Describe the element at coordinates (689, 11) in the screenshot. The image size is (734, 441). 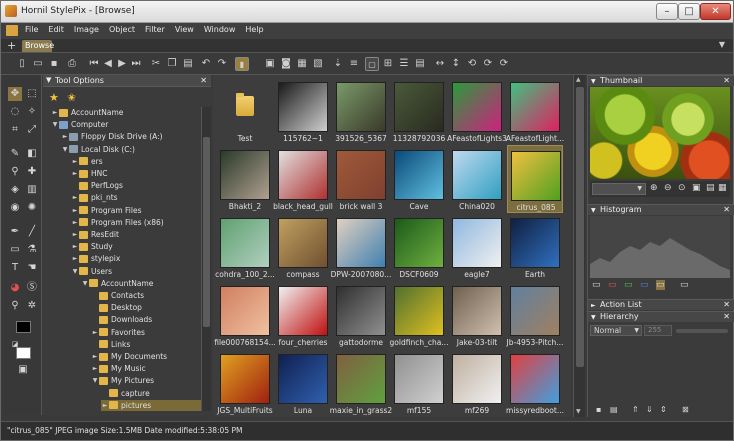
I see `maximize-button: □` at that location.